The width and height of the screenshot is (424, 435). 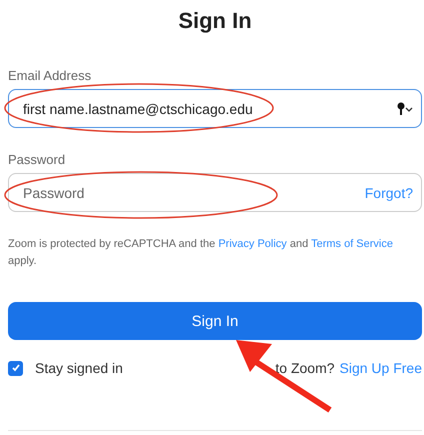 I want to click on privacy-policy-link: Privacy Policy, so click(x=252, y=244).